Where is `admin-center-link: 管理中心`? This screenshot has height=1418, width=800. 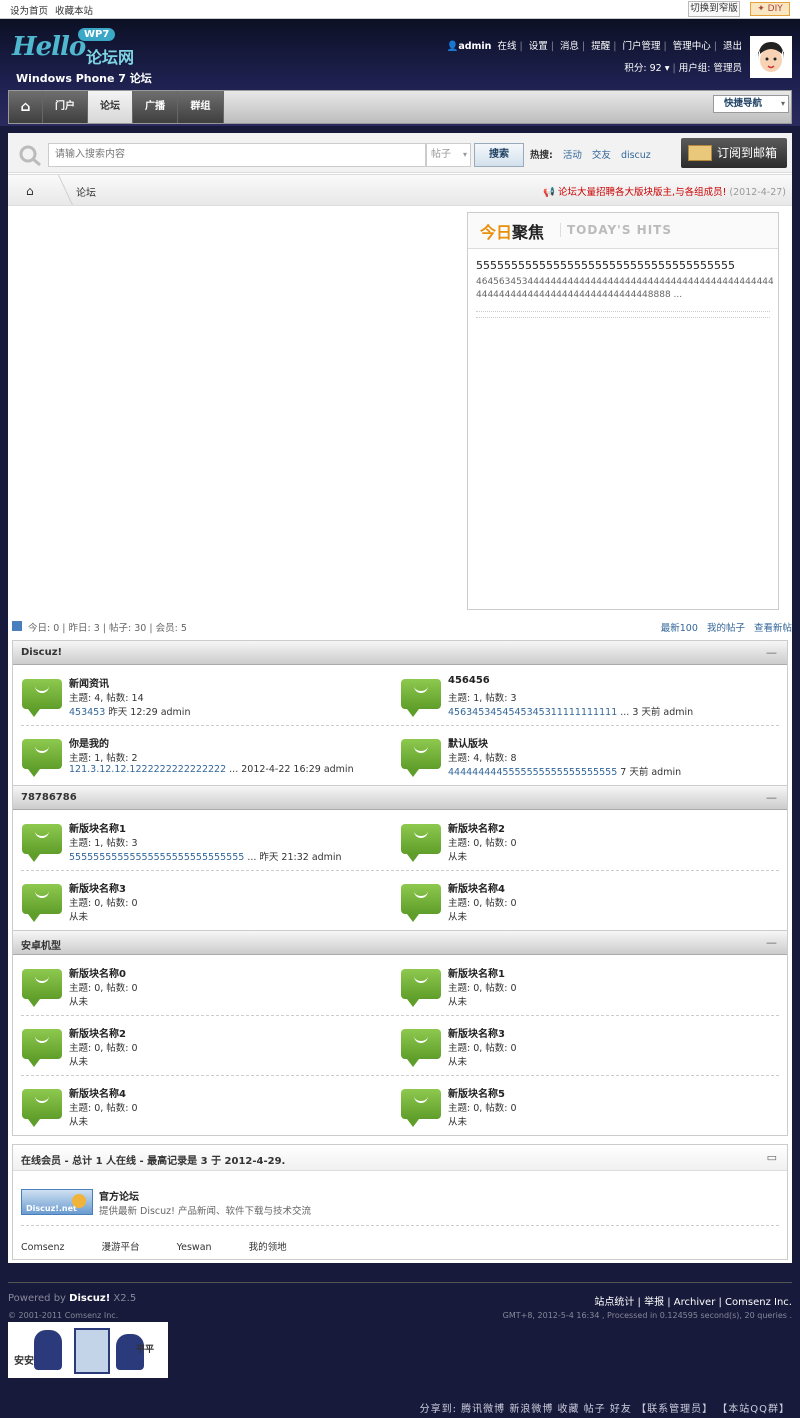 admin-center-link: 管理中心 is located at coordinates (692, 46).